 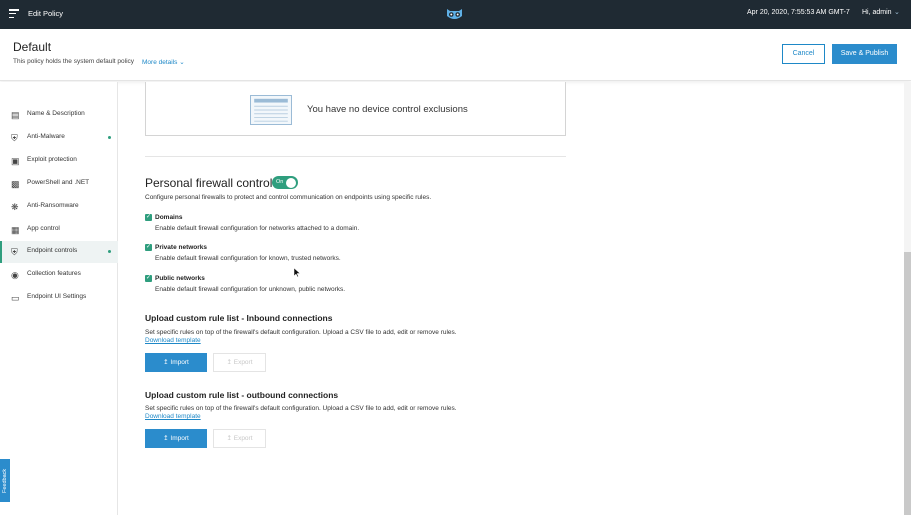 I want to click on sidebar-item-endpoint-controls: ⛨ Endpoint controls, so click(x=59, y=252).